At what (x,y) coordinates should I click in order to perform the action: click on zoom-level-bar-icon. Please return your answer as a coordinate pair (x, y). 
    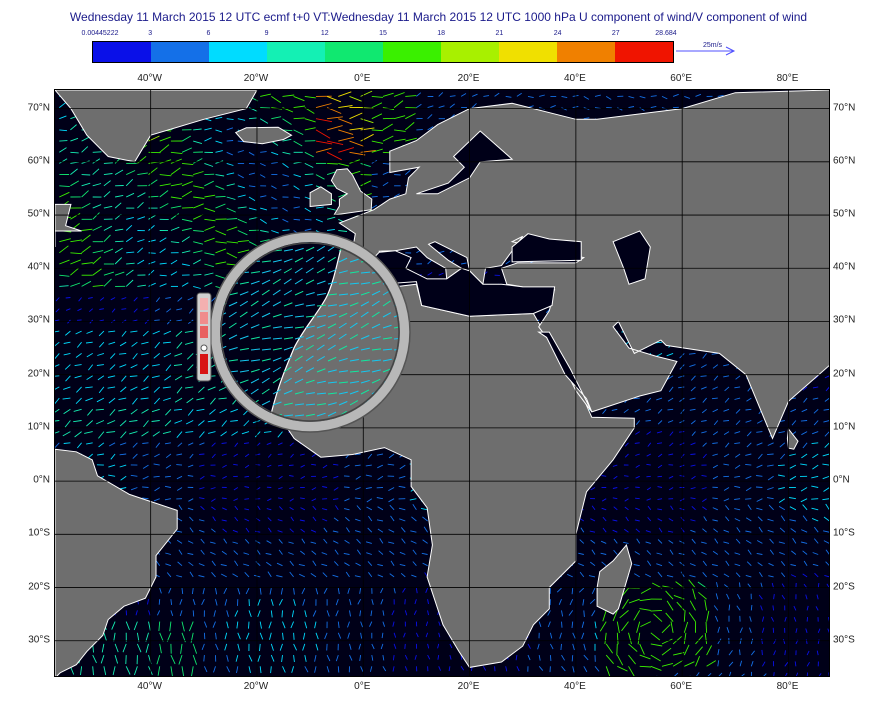
    Looking at the image, I should click on (204, 337).